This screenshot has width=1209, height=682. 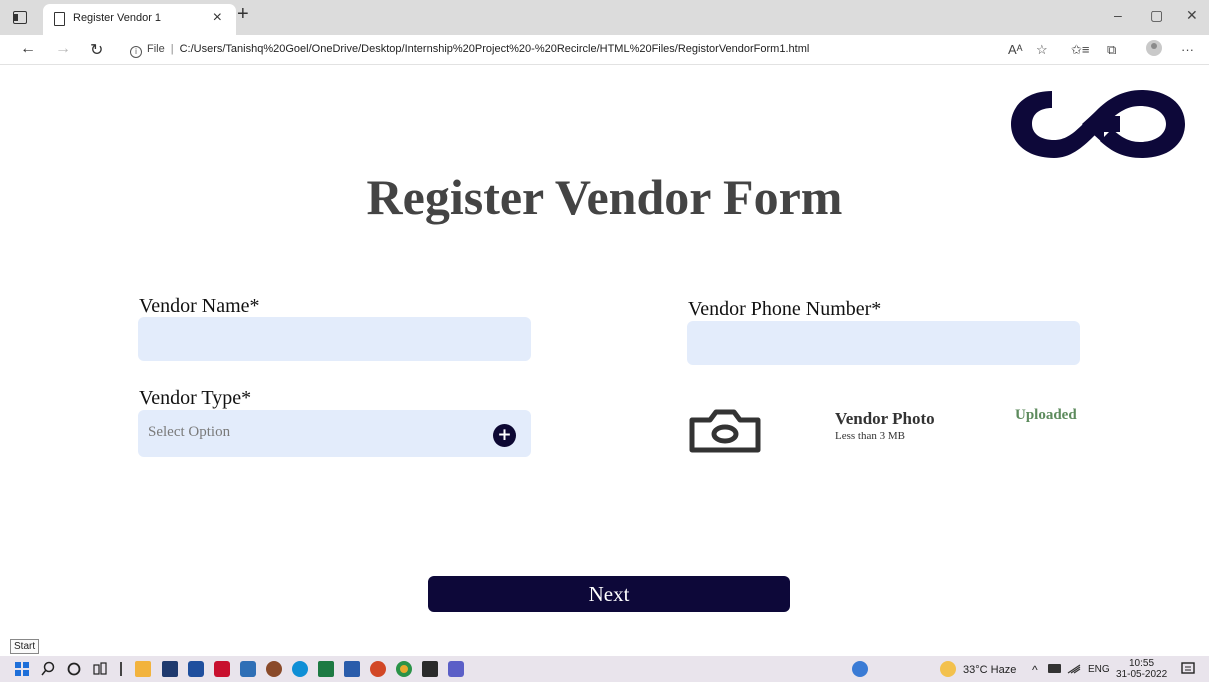 I want to click on taskbar: 33°C Haze ^ ENG 10:55 31-05-2022, so click(x=604, y=669).